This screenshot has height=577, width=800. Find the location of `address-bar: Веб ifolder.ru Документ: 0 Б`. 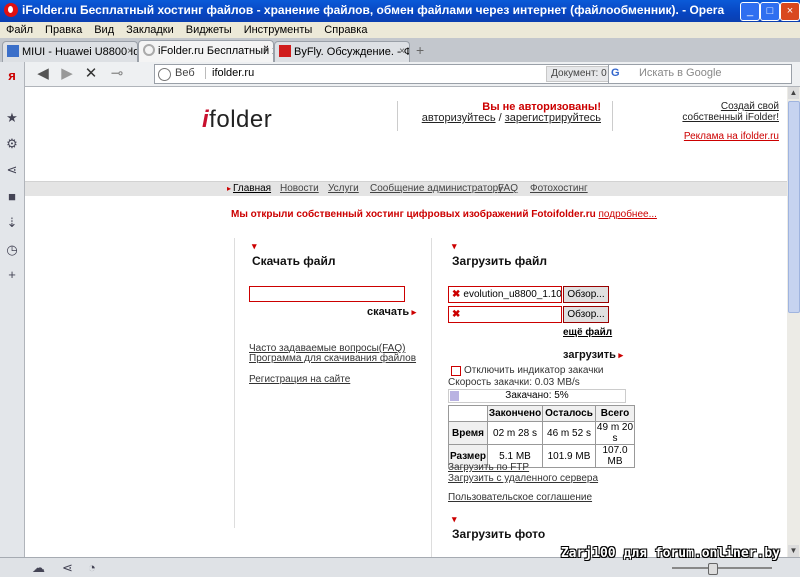

address-bar: Веб ifolder.ru Документ: 0 Б is located at coordinates (389, 74).